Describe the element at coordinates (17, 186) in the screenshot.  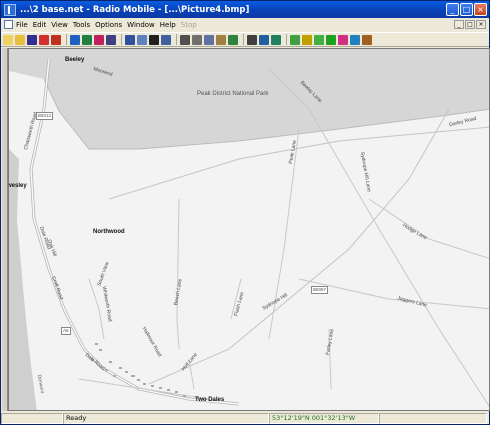
I see `place-wesley: wesley` at that location.